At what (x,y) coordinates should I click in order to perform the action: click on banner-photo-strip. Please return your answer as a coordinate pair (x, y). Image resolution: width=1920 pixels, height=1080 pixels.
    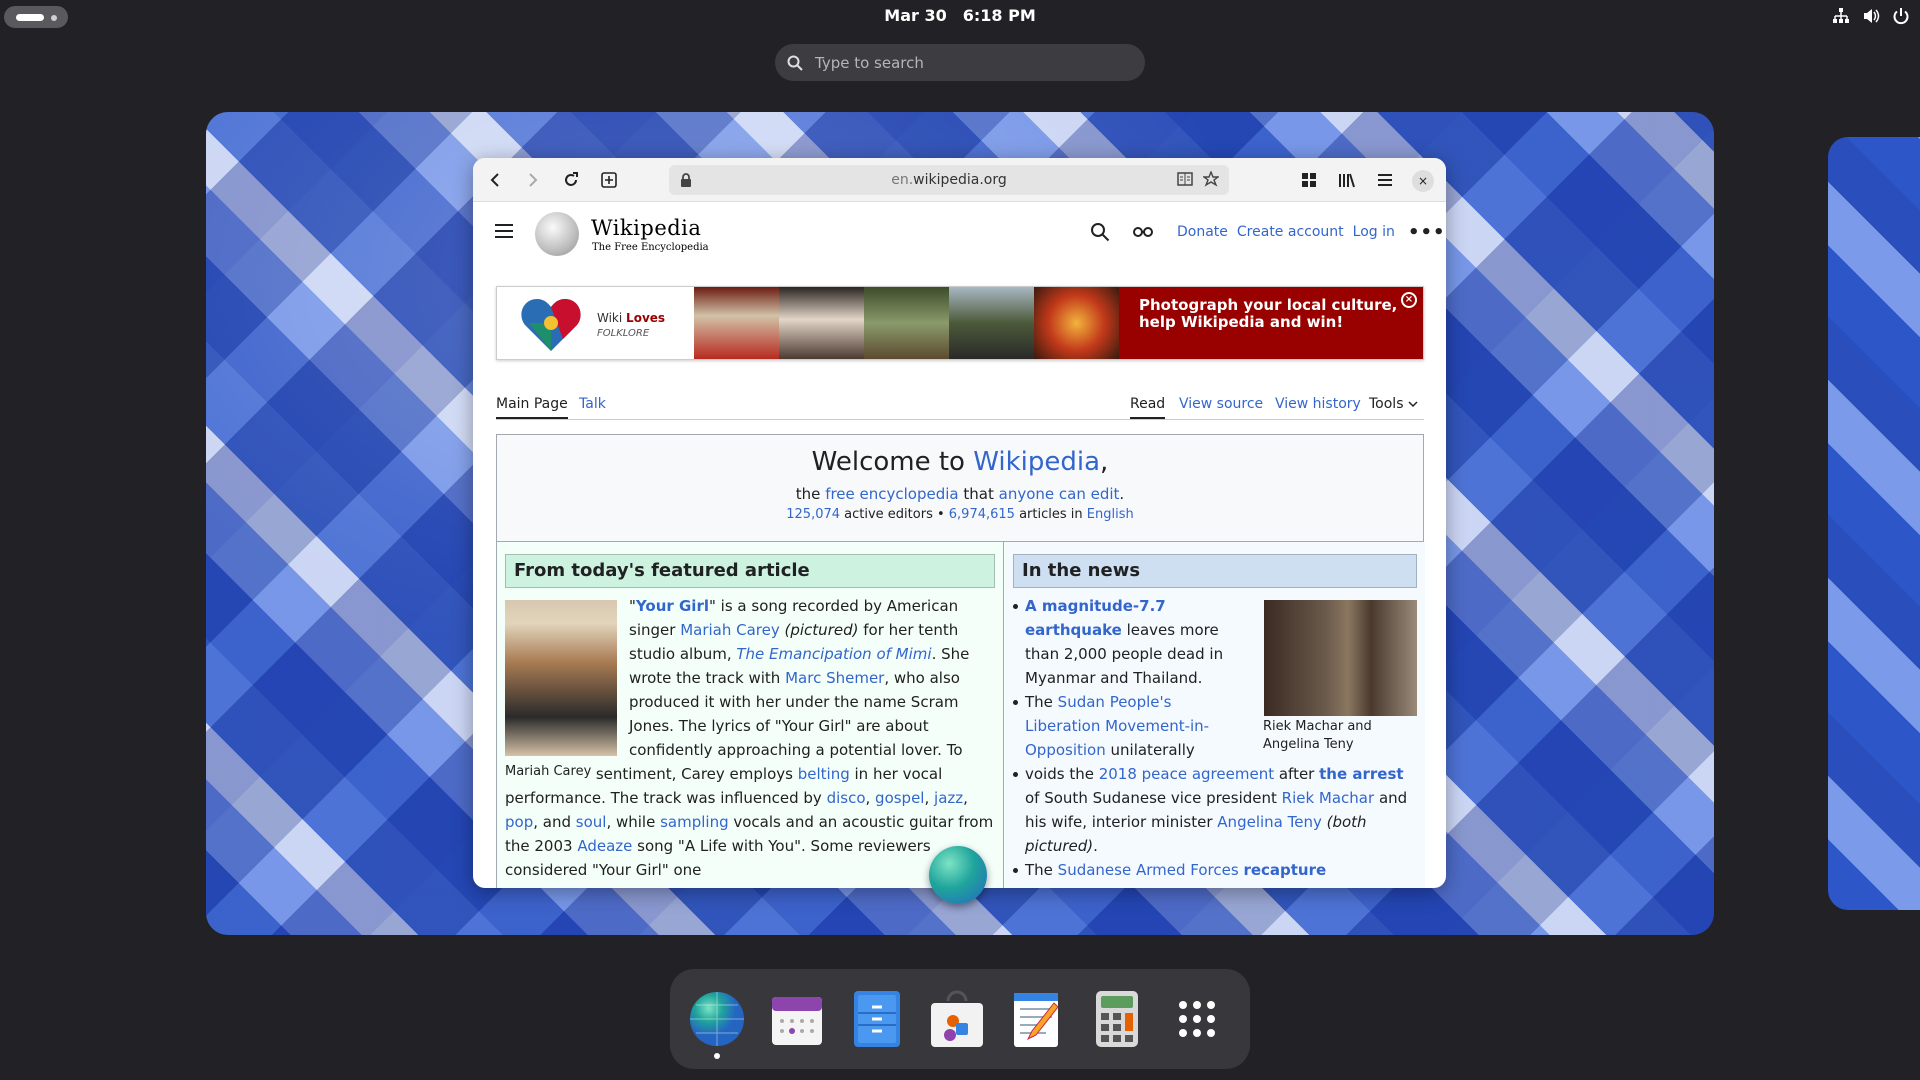
    Looking at the image, I should click on (906, 323).